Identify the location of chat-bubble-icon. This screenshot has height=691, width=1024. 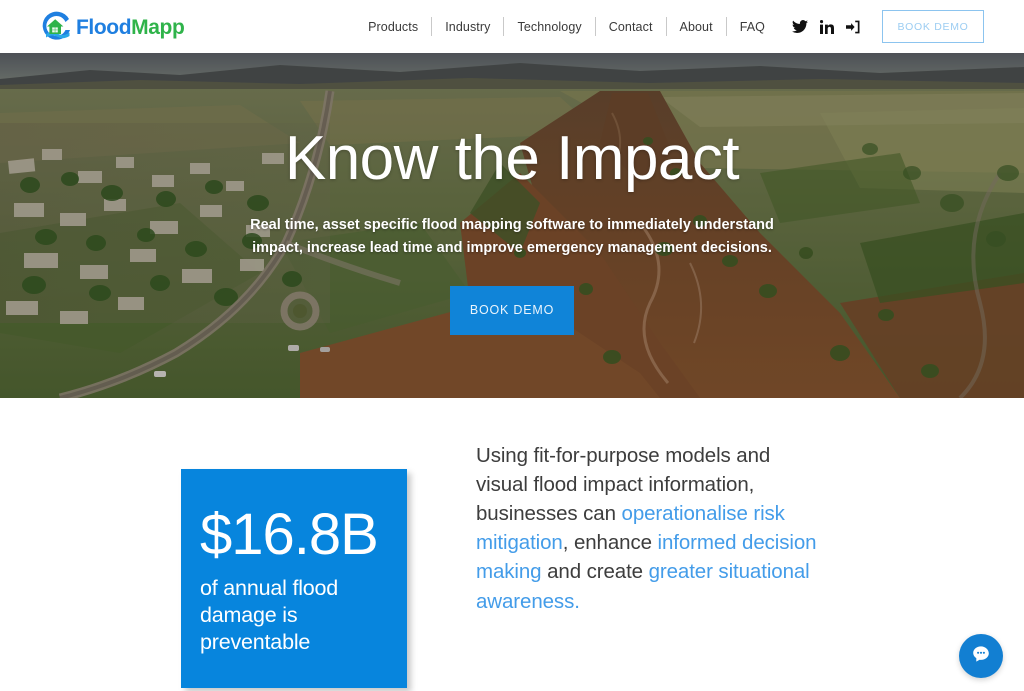
(981, 656).